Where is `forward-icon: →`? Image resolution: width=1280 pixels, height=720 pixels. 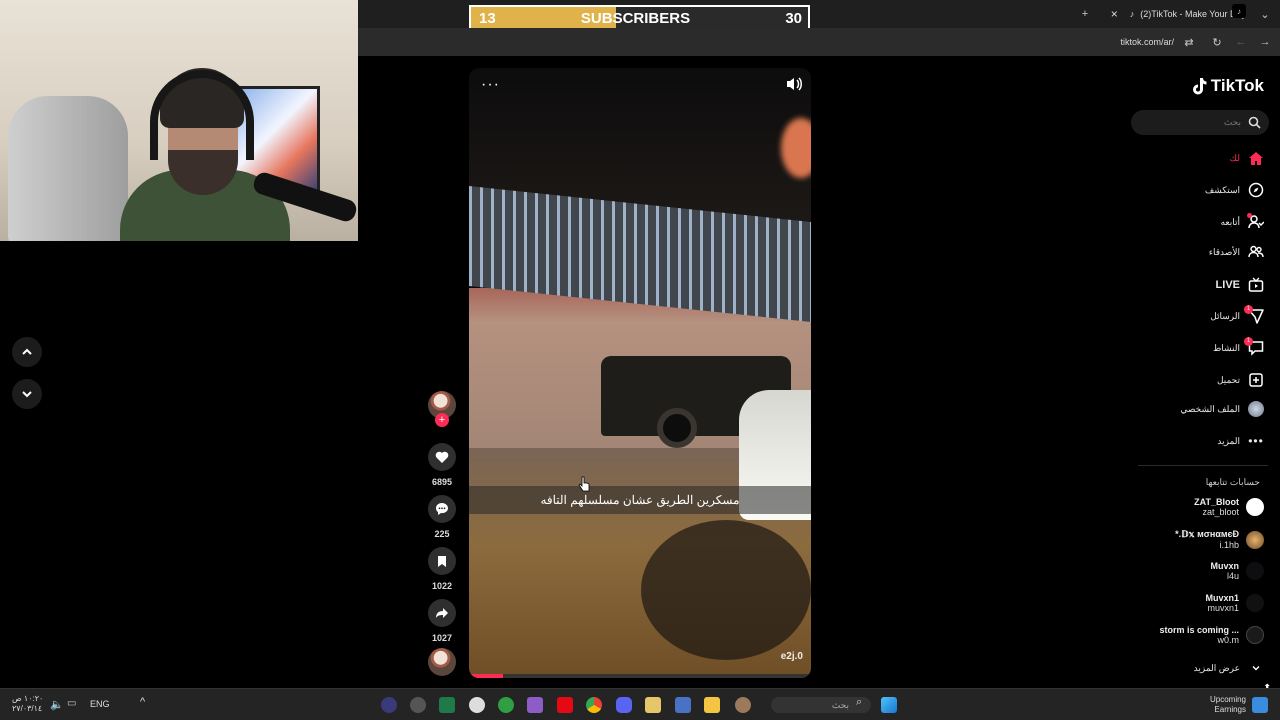 forward-icon: → is located at coordinates (1265, 42).